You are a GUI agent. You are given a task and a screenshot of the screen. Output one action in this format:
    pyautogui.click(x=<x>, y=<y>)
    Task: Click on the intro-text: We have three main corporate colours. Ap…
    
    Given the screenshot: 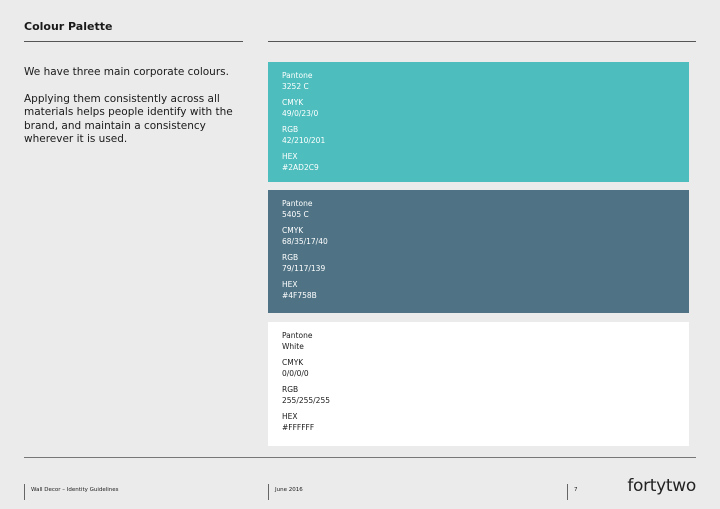 What is the action you would take?
    pyautogui.click(x=135, y=113)
    